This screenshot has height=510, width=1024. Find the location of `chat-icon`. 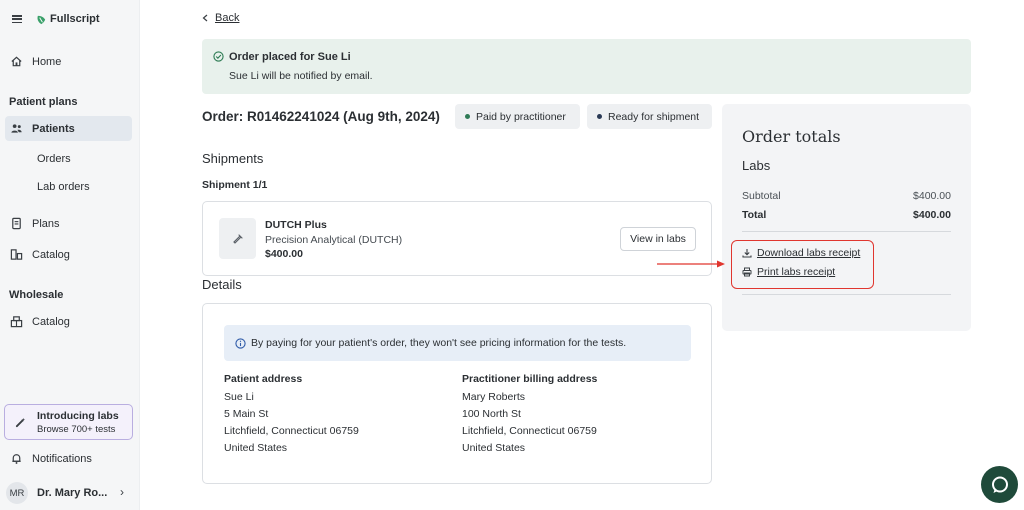

chat-icon is located at coordinates (999, 484).